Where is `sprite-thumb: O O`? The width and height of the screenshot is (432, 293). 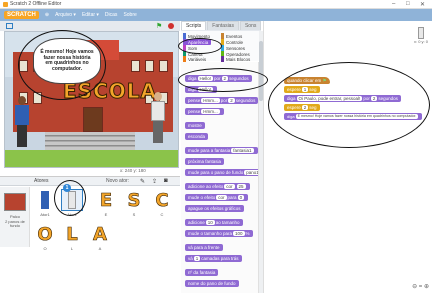
sprite-thumb: O O is located at coordinates (45, 239).